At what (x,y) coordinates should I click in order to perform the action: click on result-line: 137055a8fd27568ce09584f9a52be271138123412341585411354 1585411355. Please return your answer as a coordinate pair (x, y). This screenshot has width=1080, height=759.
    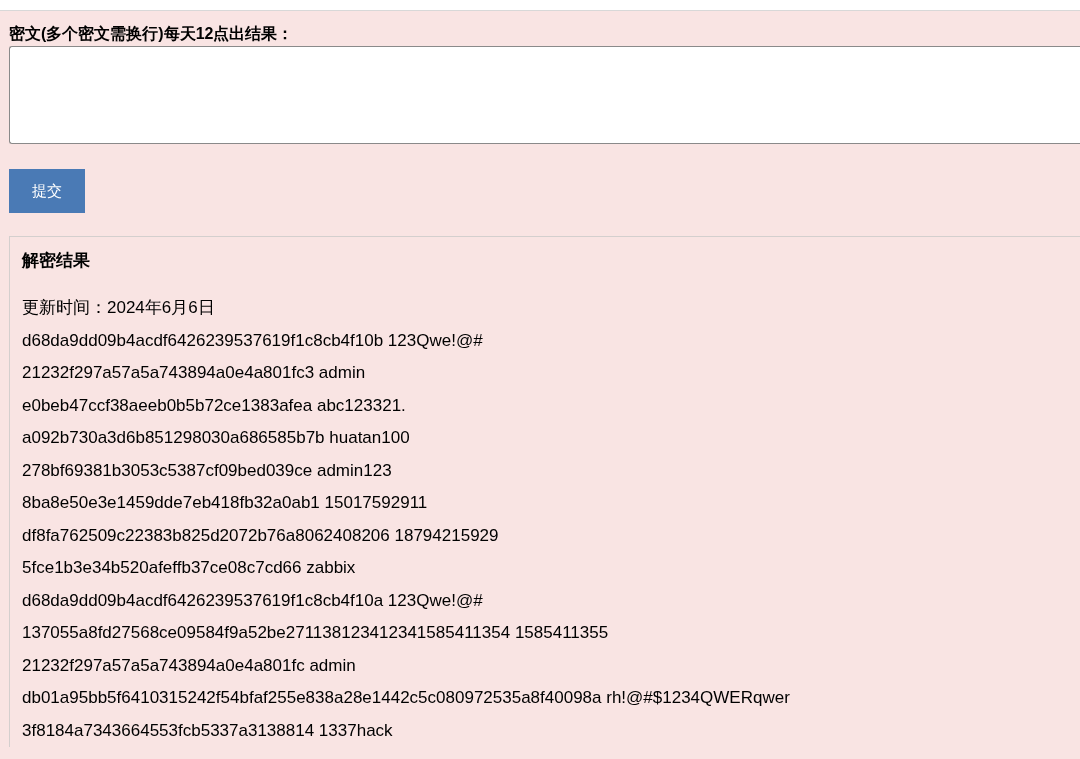
    Looking at the image, I should click on (315, 633).